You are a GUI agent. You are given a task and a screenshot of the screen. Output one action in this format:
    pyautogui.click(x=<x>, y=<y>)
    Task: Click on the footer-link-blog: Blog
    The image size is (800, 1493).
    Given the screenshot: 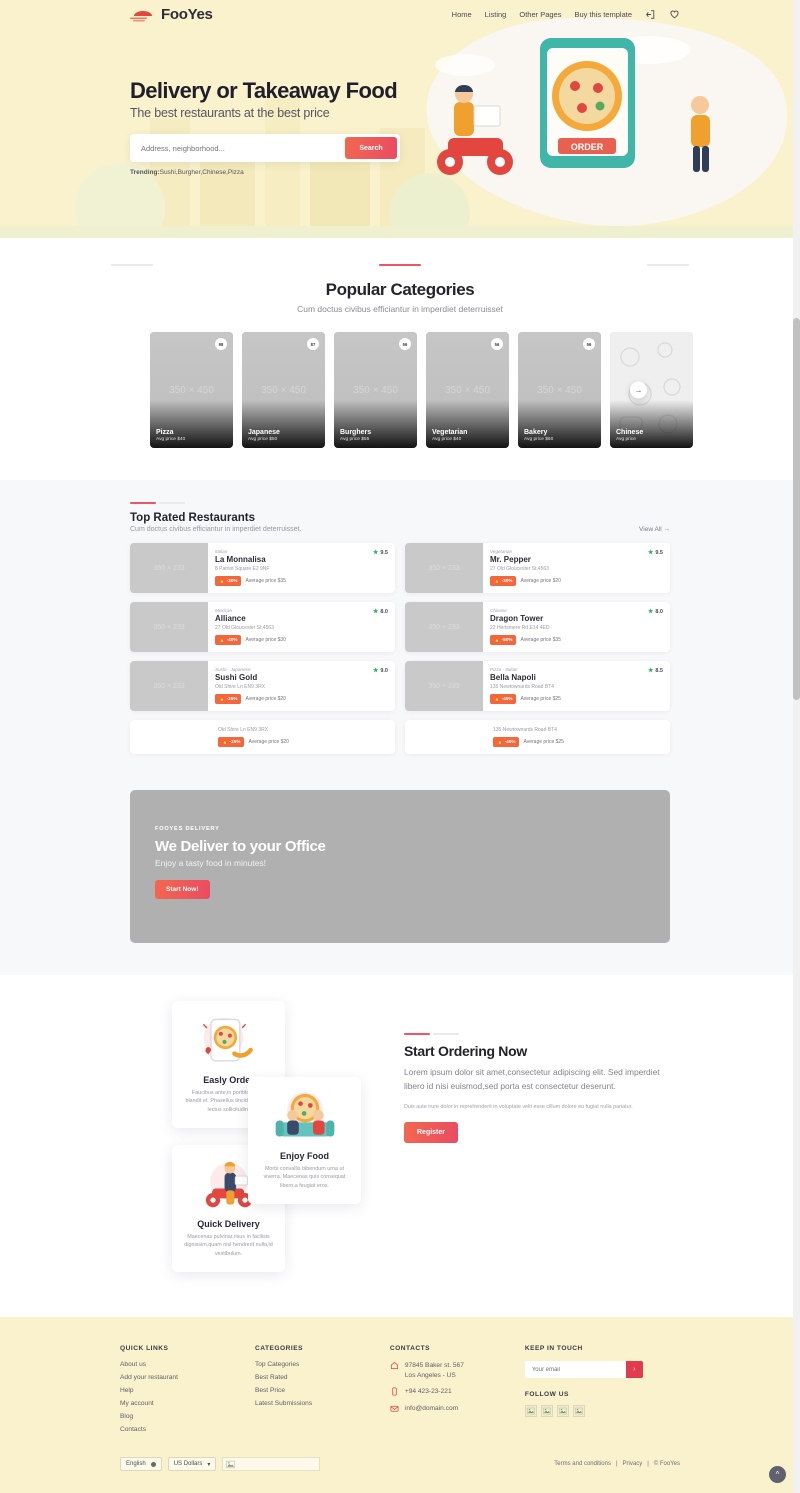 What is the action you would take?
    pyautogui.click(x=187, y=1416)
    